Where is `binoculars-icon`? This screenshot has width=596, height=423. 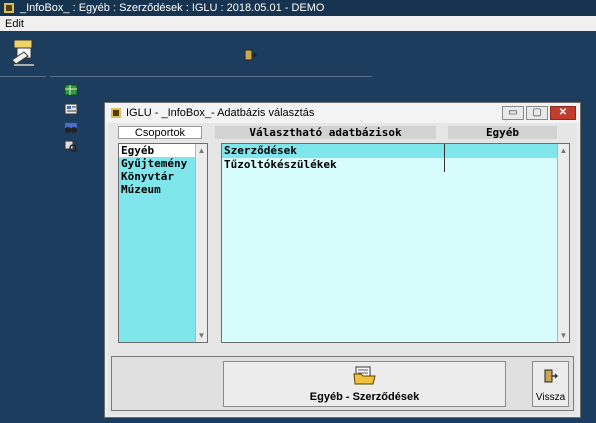 binoculars-icon is located at coordinates (71, 128).